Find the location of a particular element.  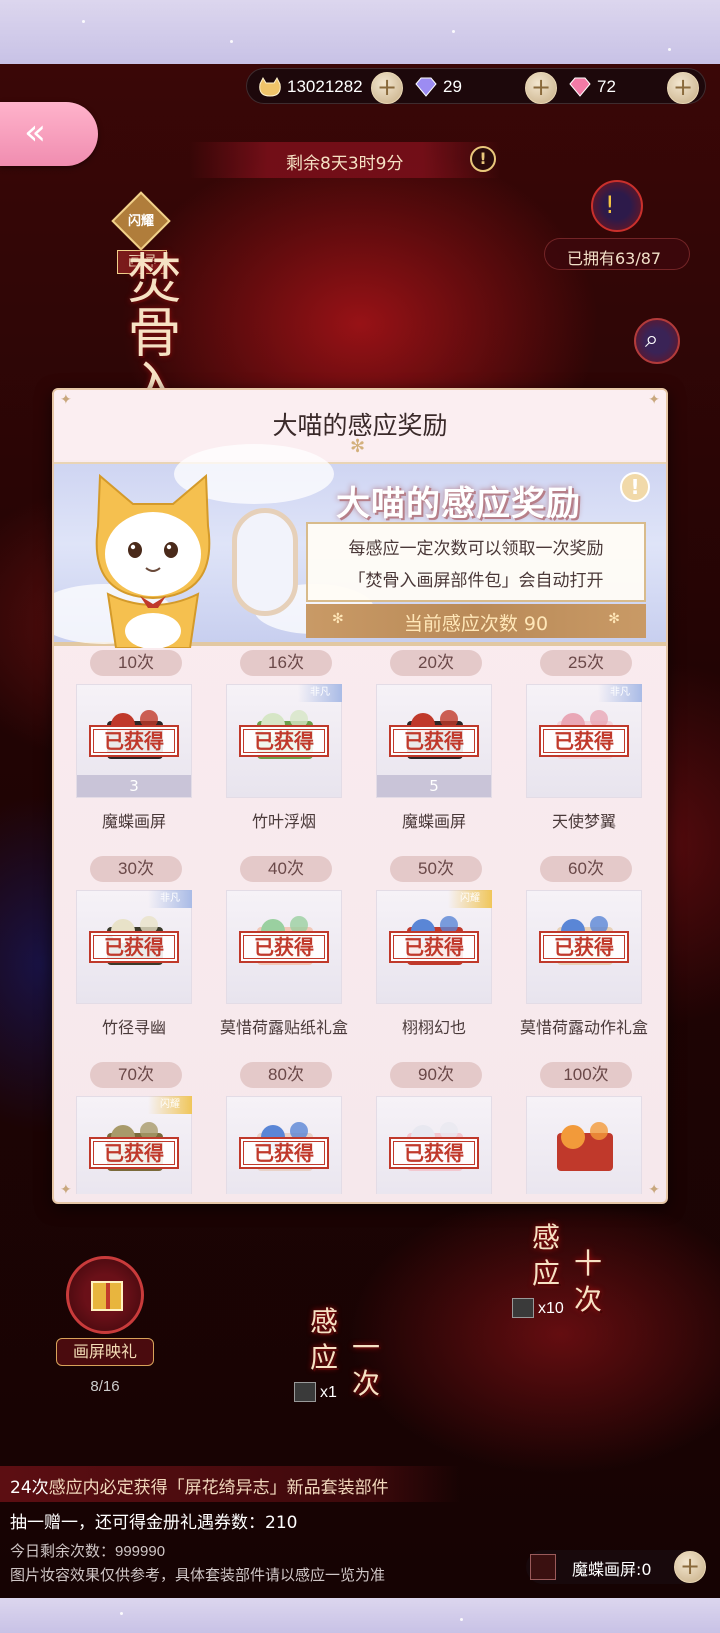

draw-ticket-icon is located at coordinates (523, 1308).